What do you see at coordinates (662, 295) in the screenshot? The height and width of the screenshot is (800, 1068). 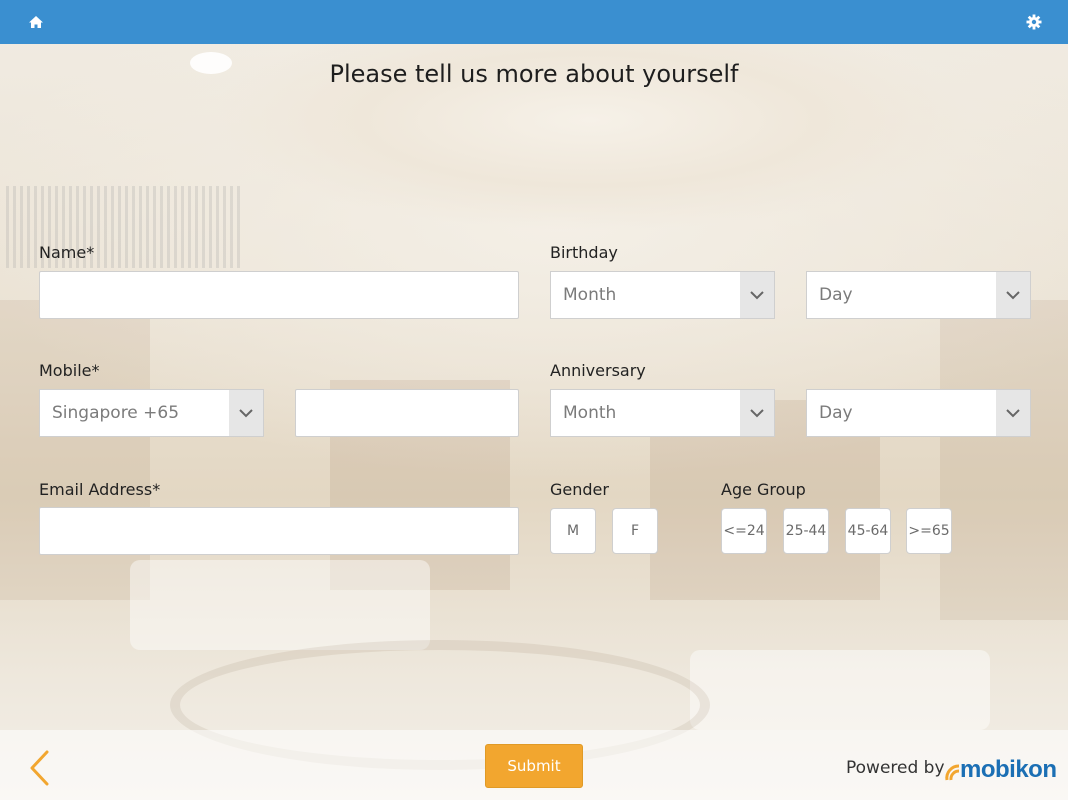 I see `birthday-month-select: Month` at bounding box center [662, 295].